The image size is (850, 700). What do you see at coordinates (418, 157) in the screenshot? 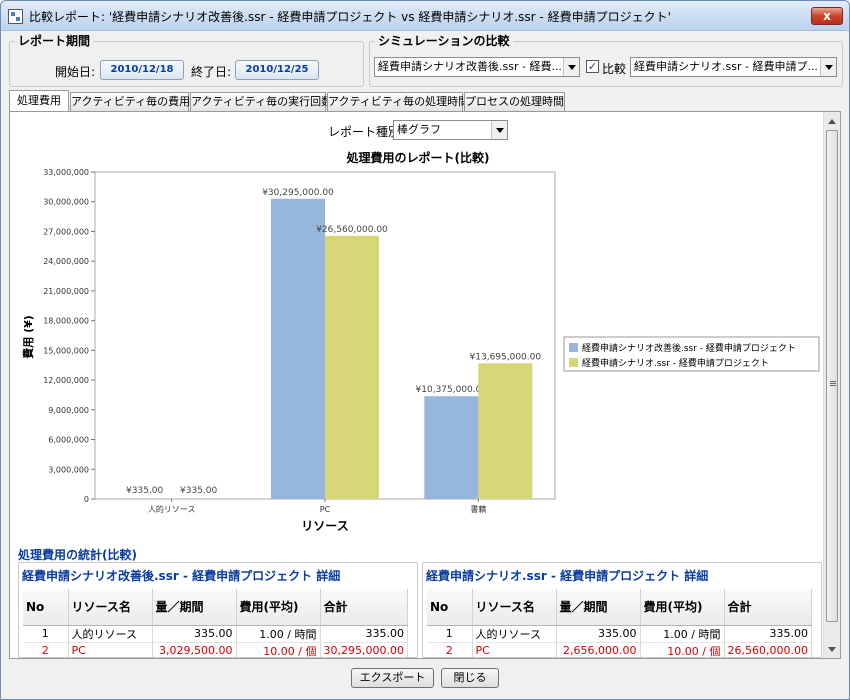
I see `chart-title: 処理費用のレポート(比較)` at bounding box center [418, 157].